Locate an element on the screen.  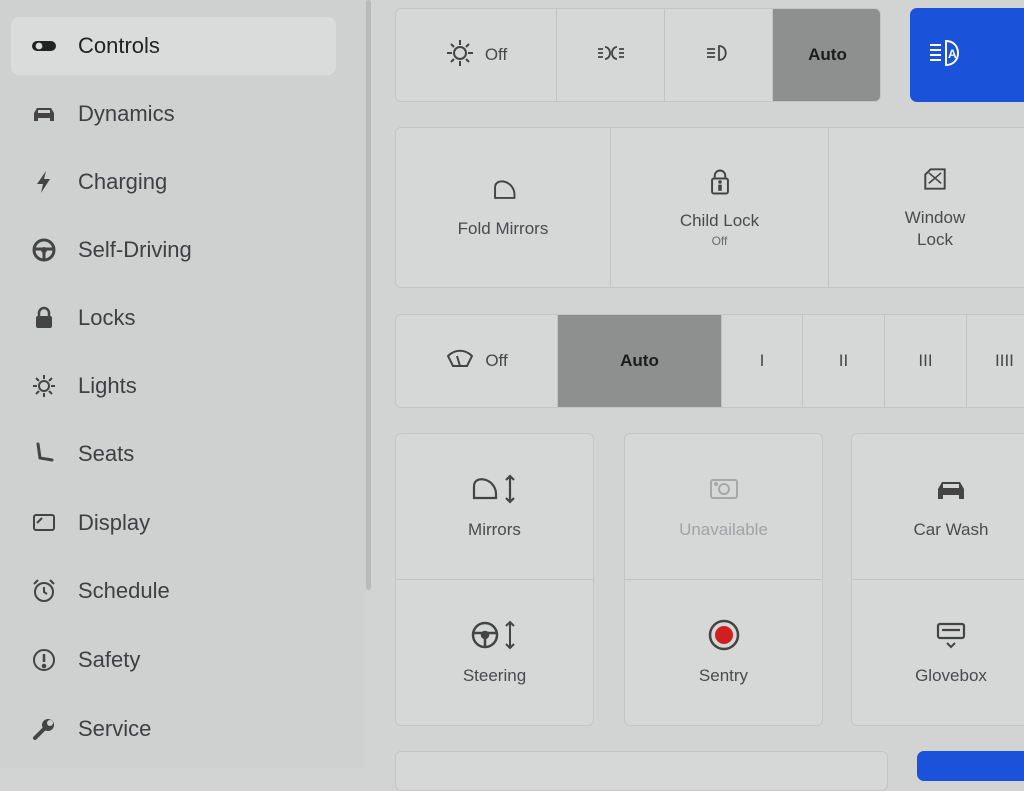
bottom-panel is located at coordinates (641, 771).